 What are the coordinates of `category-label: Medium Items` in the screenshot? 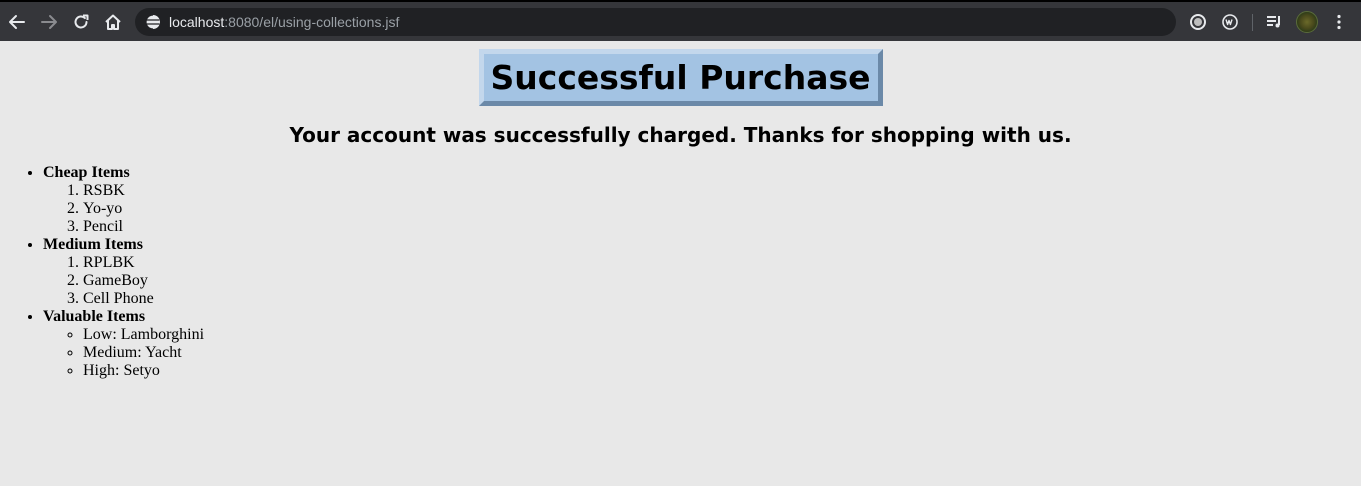 It's located at (93, 244).